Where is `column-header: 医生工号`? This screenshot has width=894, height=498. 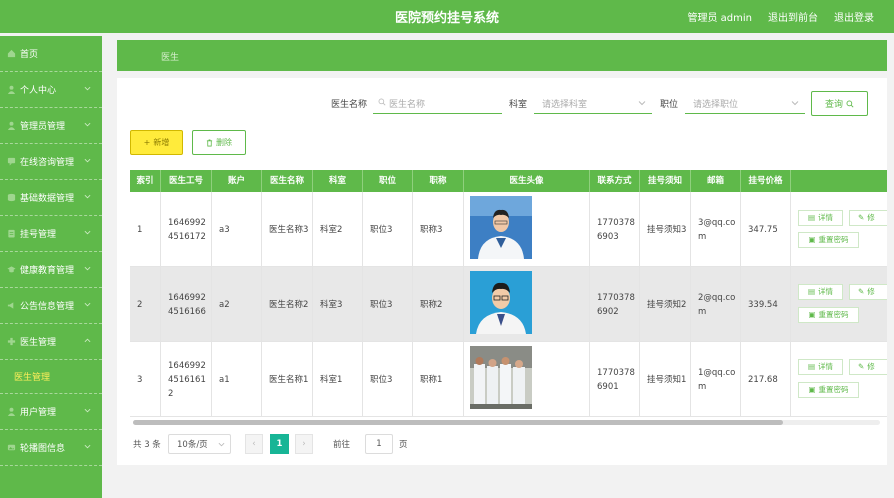
column-header: 医生工号 is located at coordinates (186, 181).